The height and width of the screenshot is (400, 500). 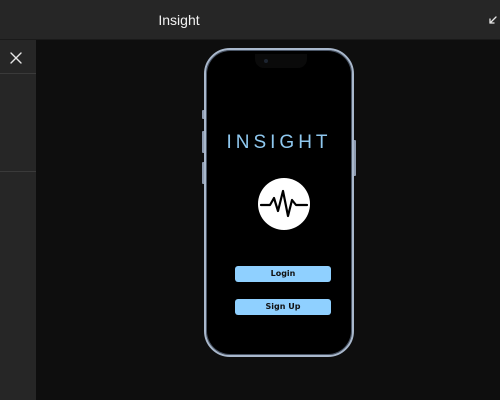 What do you see at coordinates (279, 142) in the screenshot?
I see `app-title: INSIGHT` at bounding box center [279, 142].